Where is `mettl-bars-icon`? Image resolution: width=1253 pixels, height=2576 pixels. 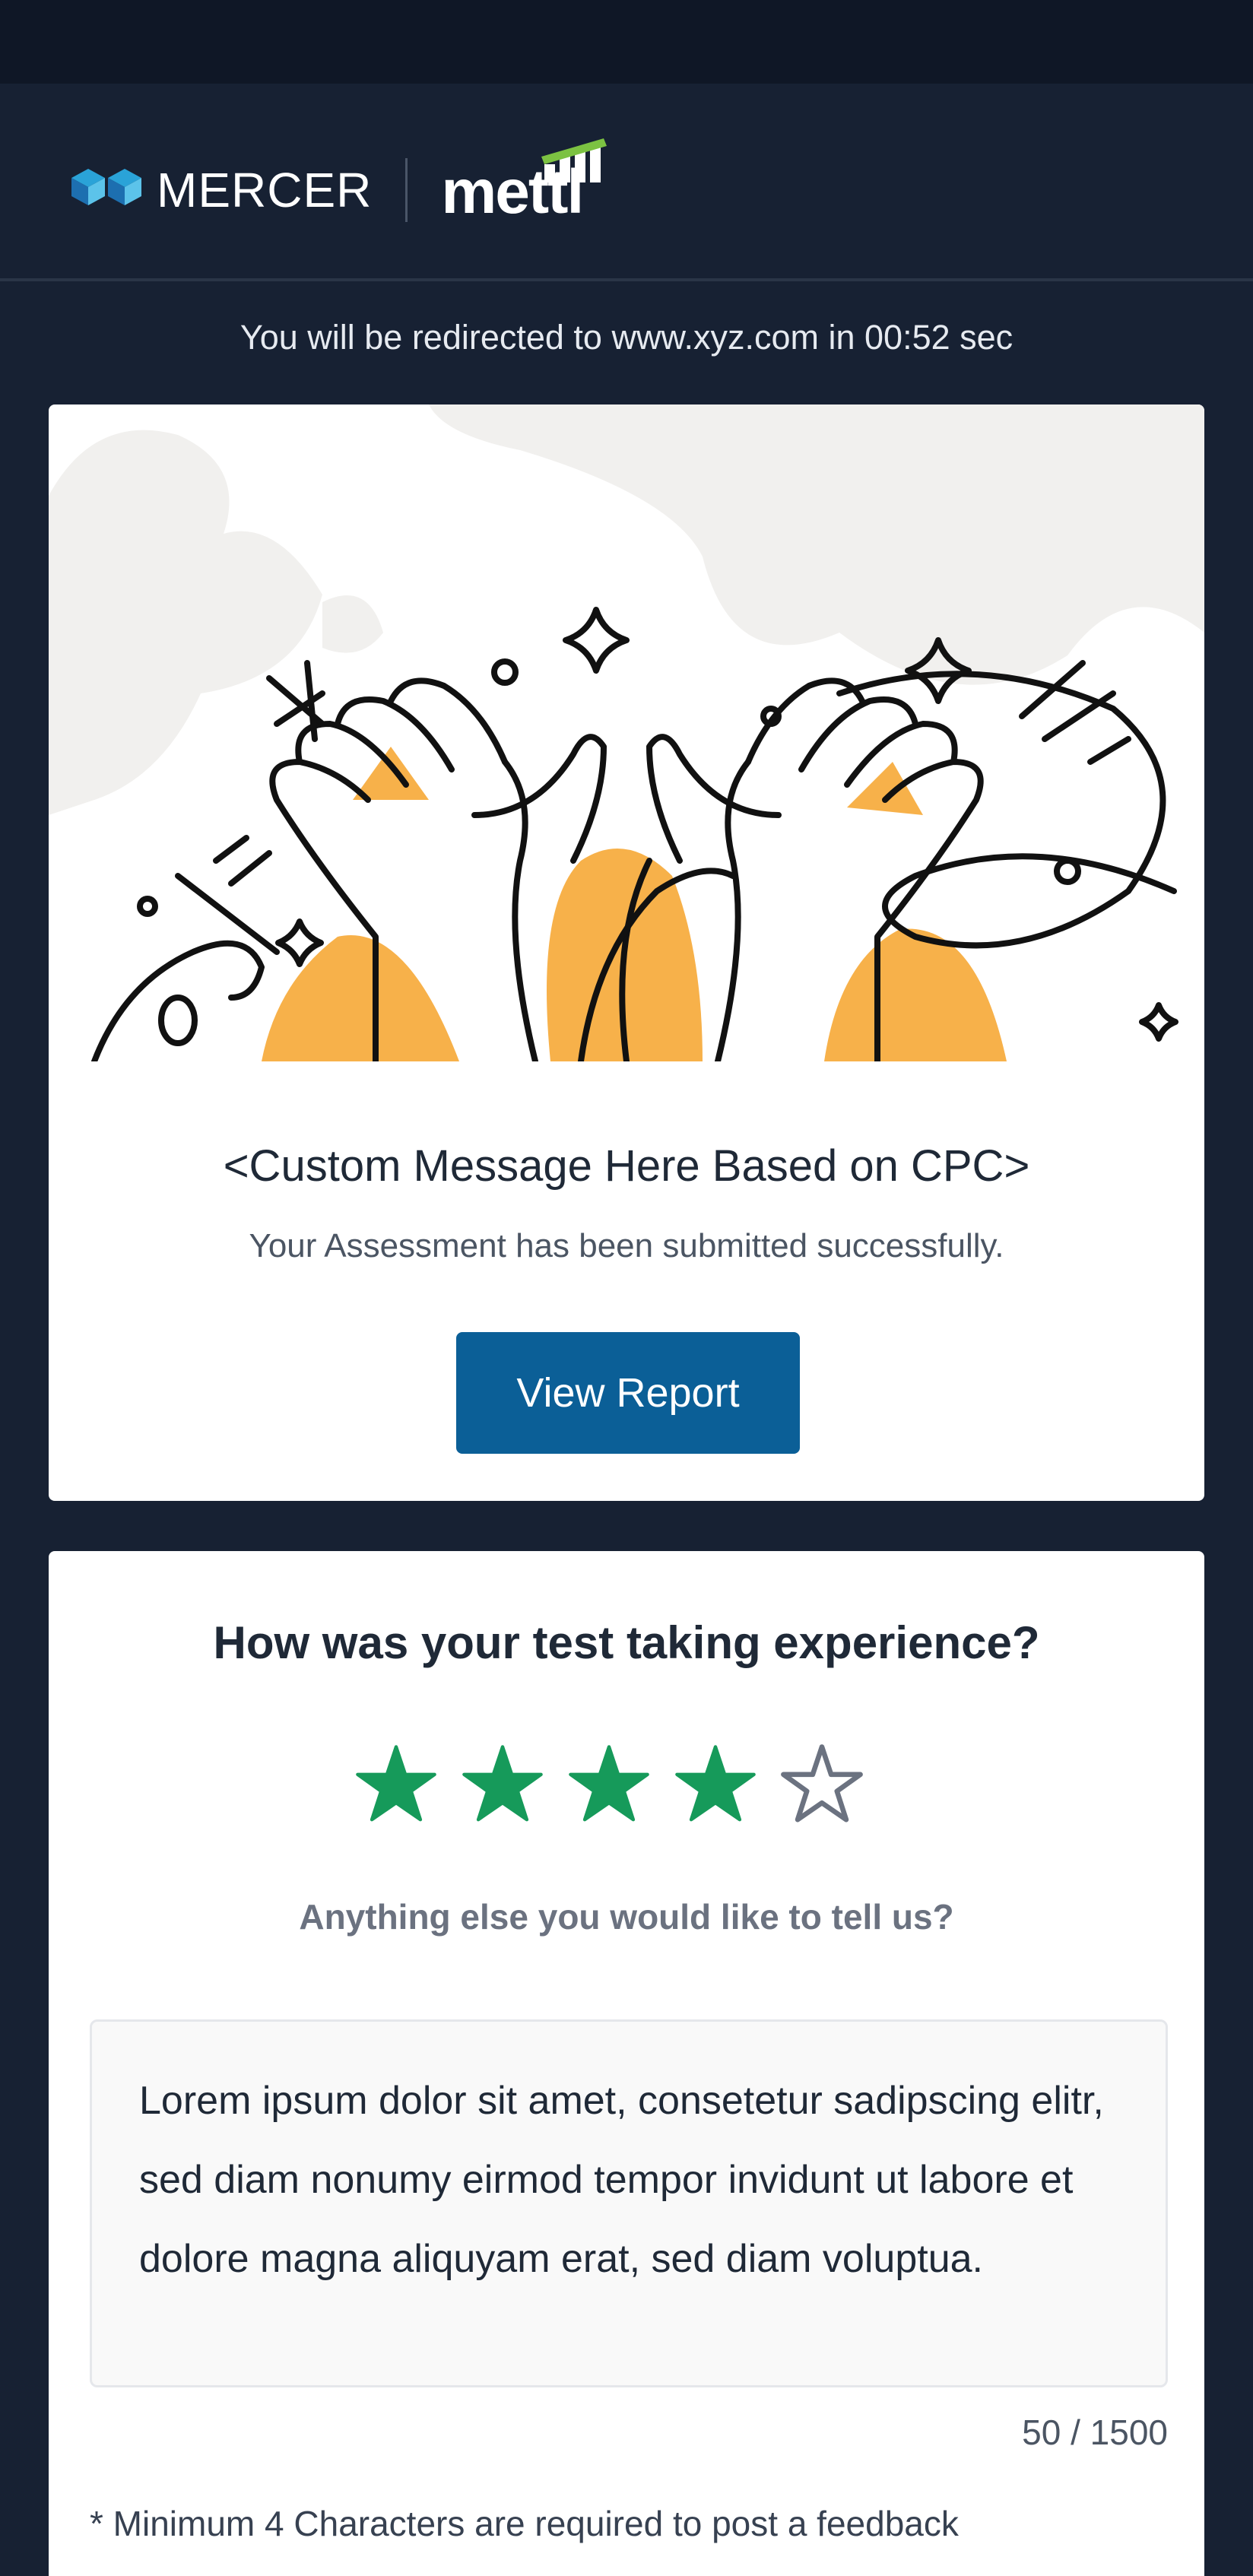 mettl-bars-icon is located at coordinates (574, 160).